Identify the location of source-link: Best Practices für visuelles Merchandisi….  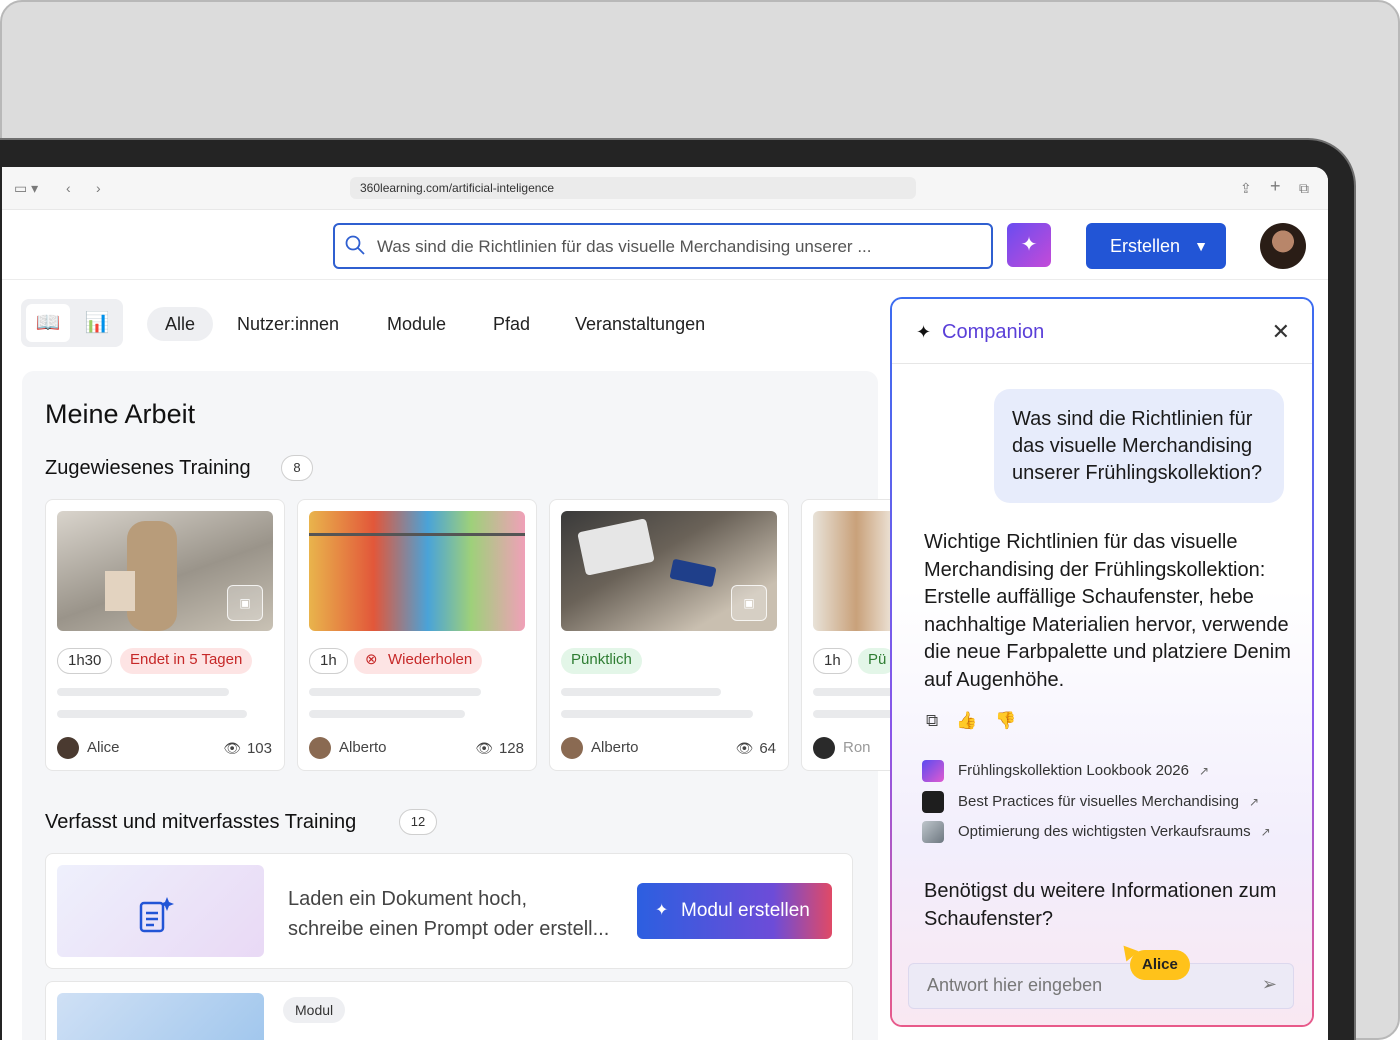
(1090, 802).